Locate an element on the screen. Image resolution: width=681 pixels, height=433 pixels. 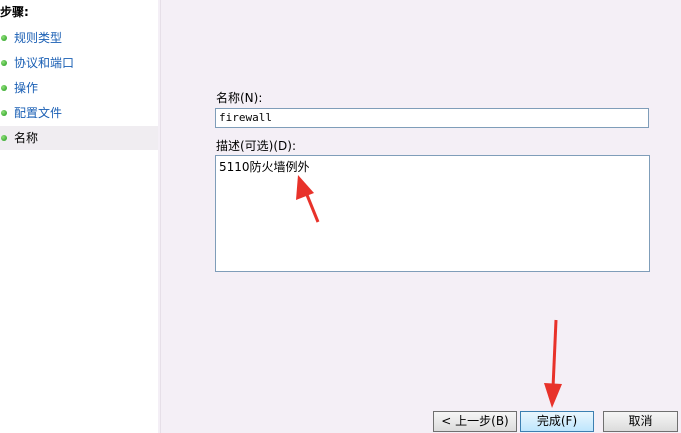
cancel-button: 取消 is located at coordinates (640, 421).